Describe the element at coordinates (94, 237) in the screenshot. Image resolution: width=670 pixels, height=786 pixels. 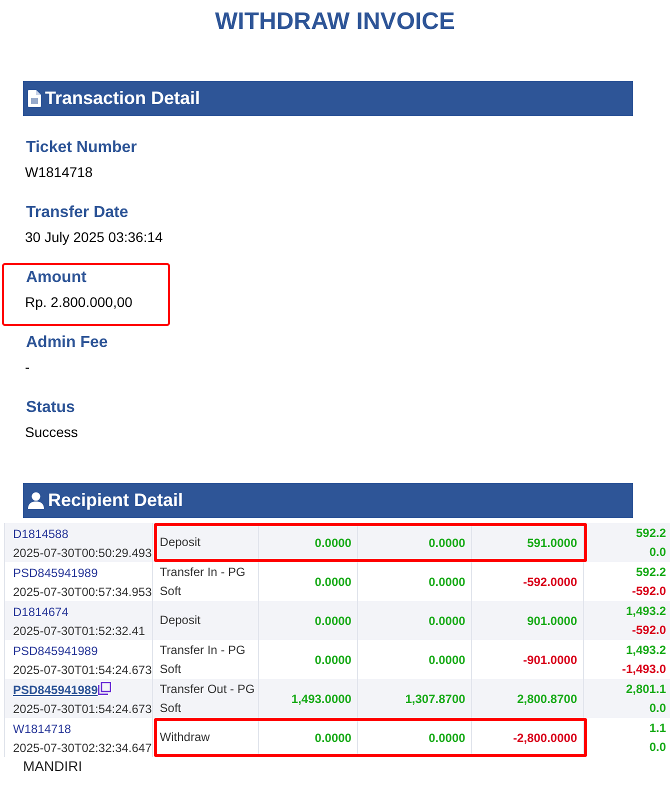
I see `field-value: 30 July 2025 03:36:14` at that location.